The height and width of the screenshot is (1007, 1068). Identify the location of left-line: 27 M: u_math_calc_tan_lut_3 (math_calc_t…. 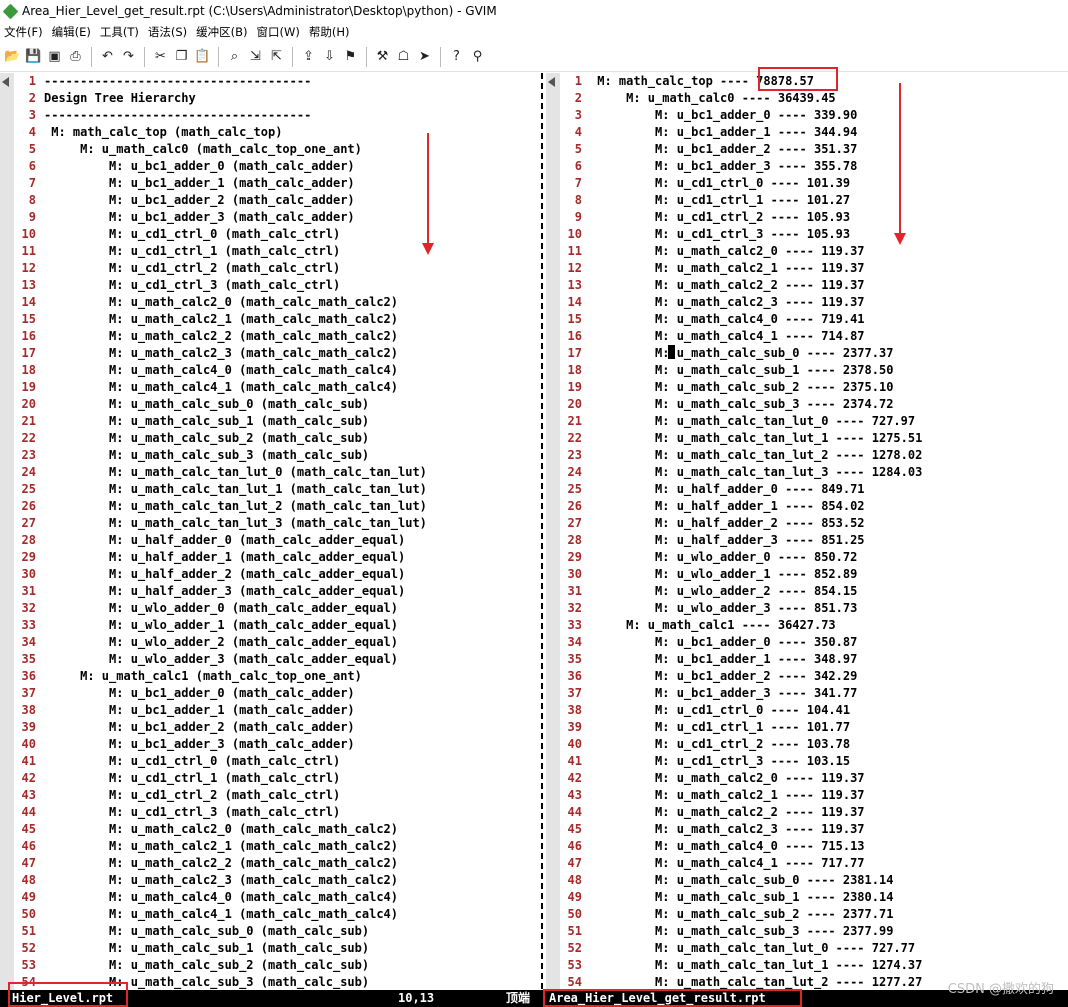
(213, 523).